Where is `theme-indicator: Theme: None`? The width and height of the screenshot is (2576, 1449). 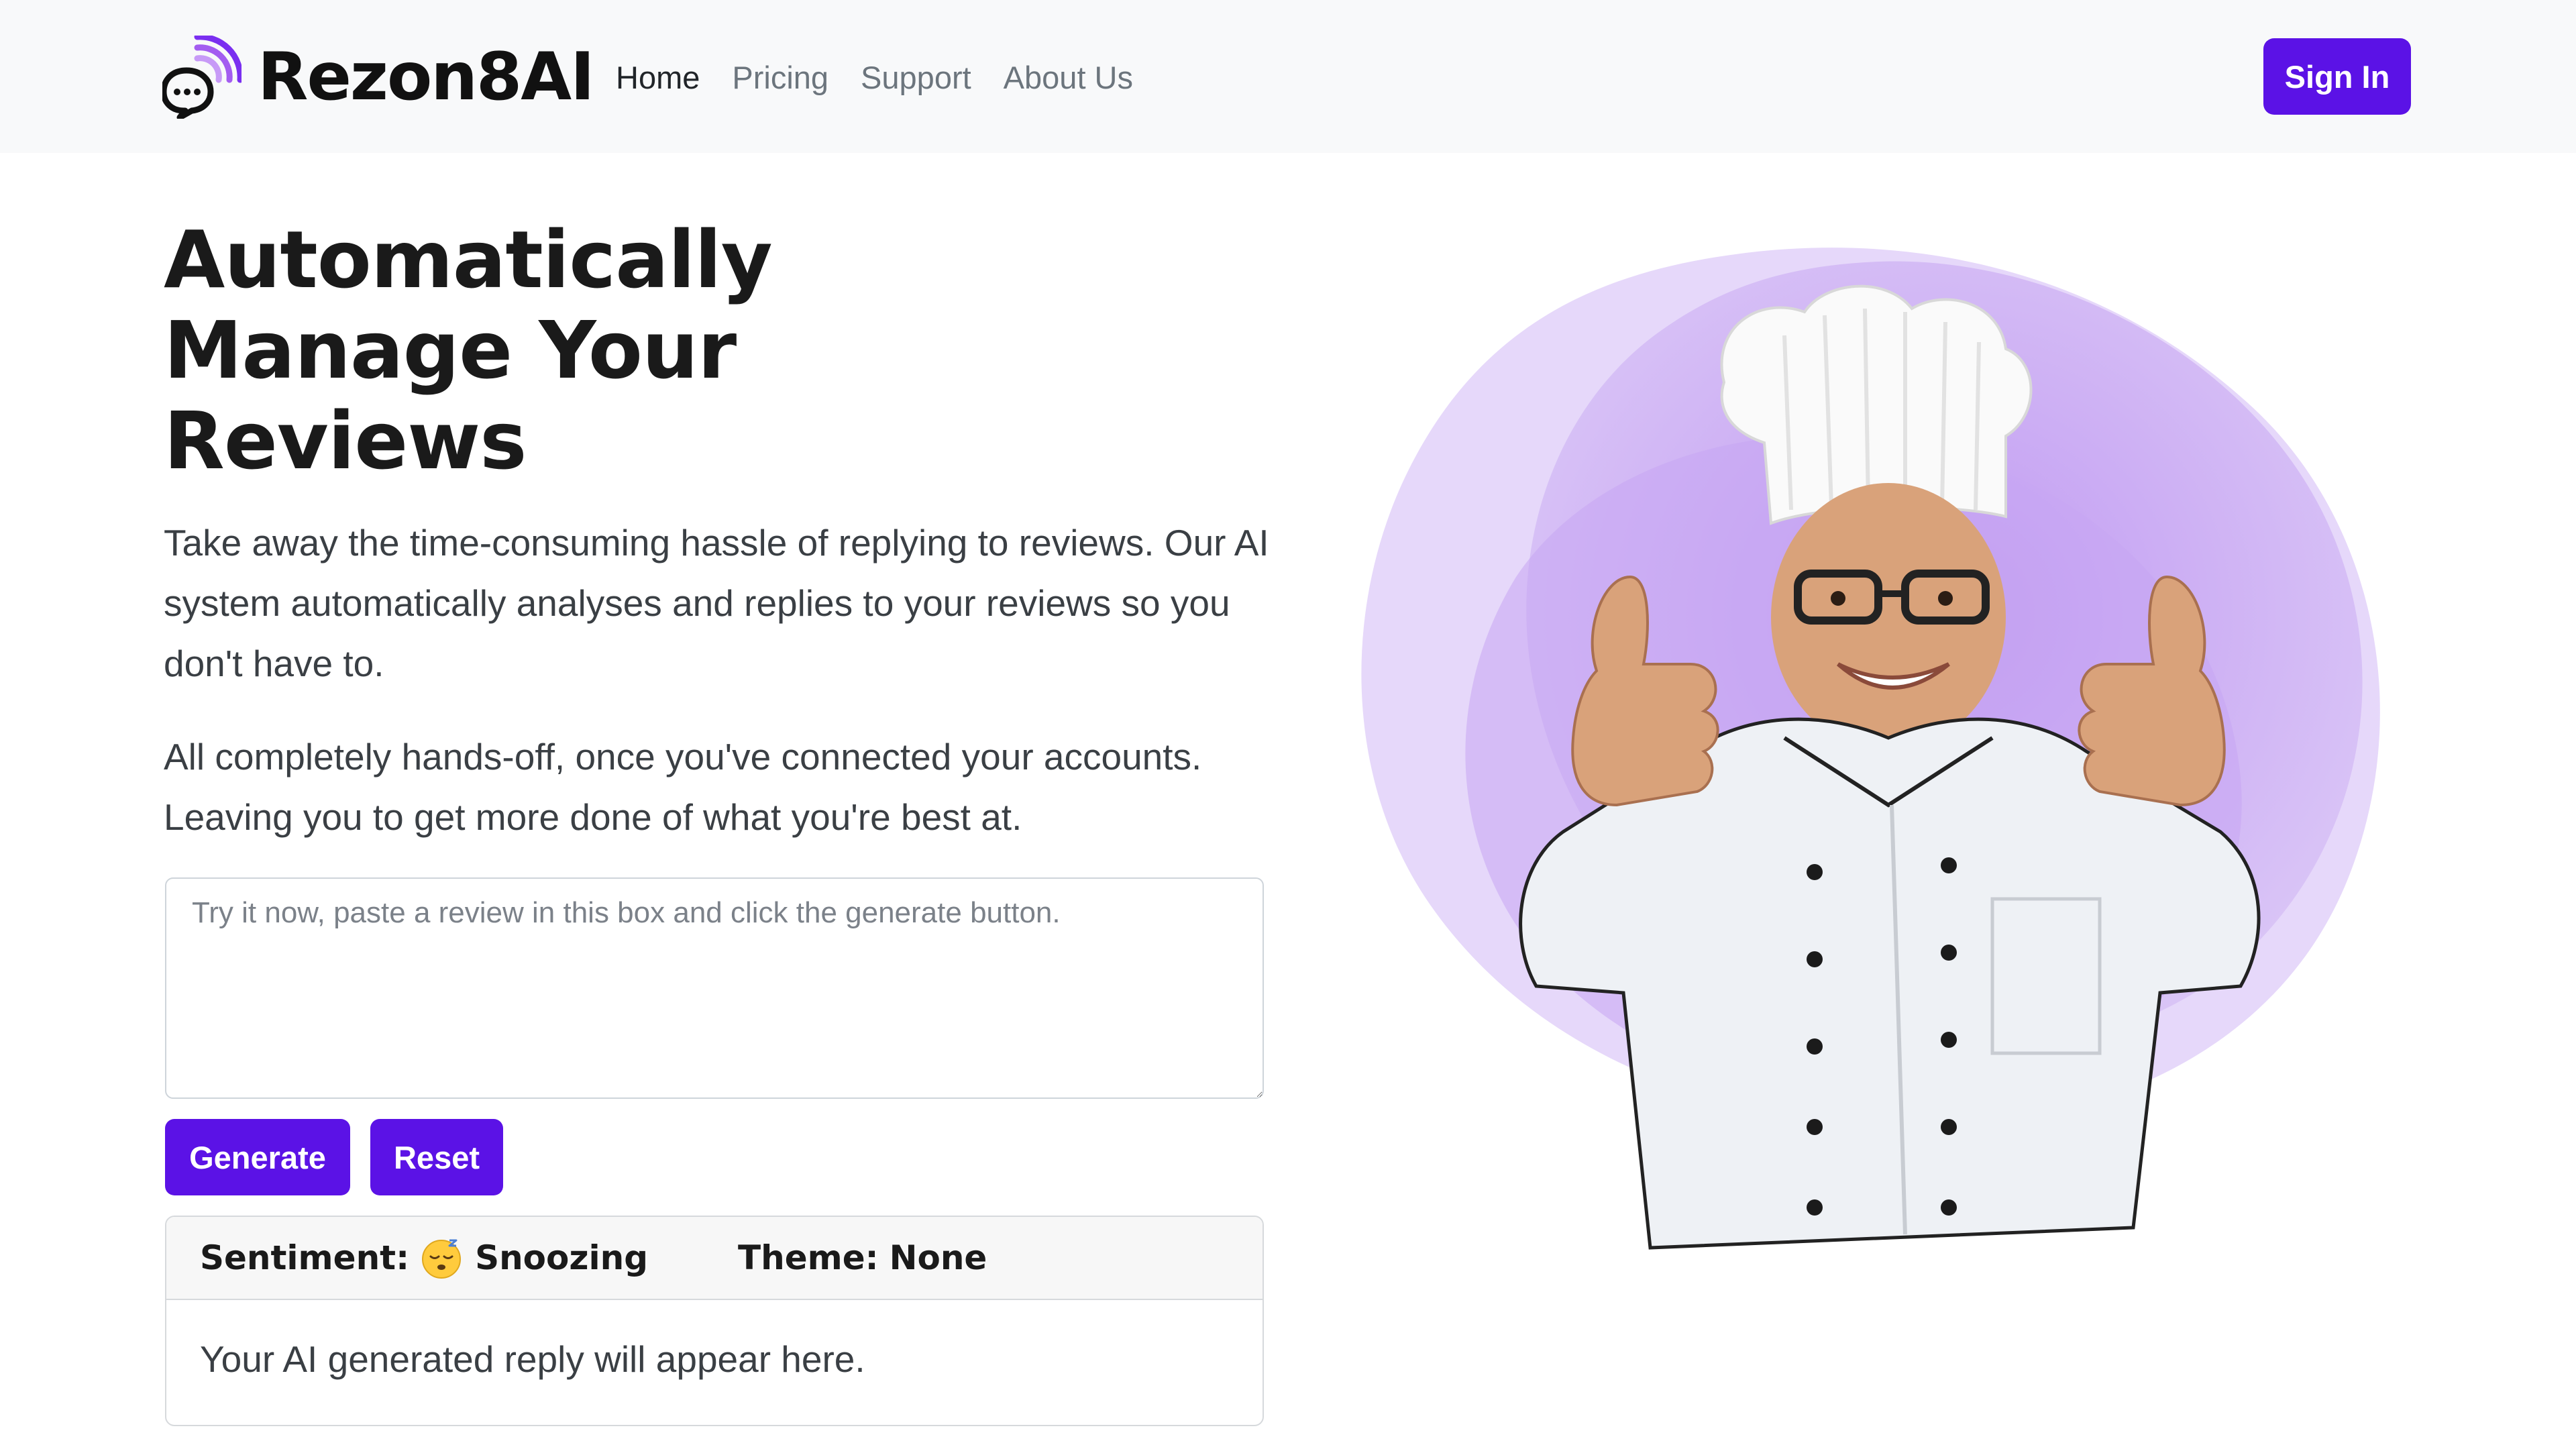 theme-indicator: Theme: None is located at coordinates (862, 1257).